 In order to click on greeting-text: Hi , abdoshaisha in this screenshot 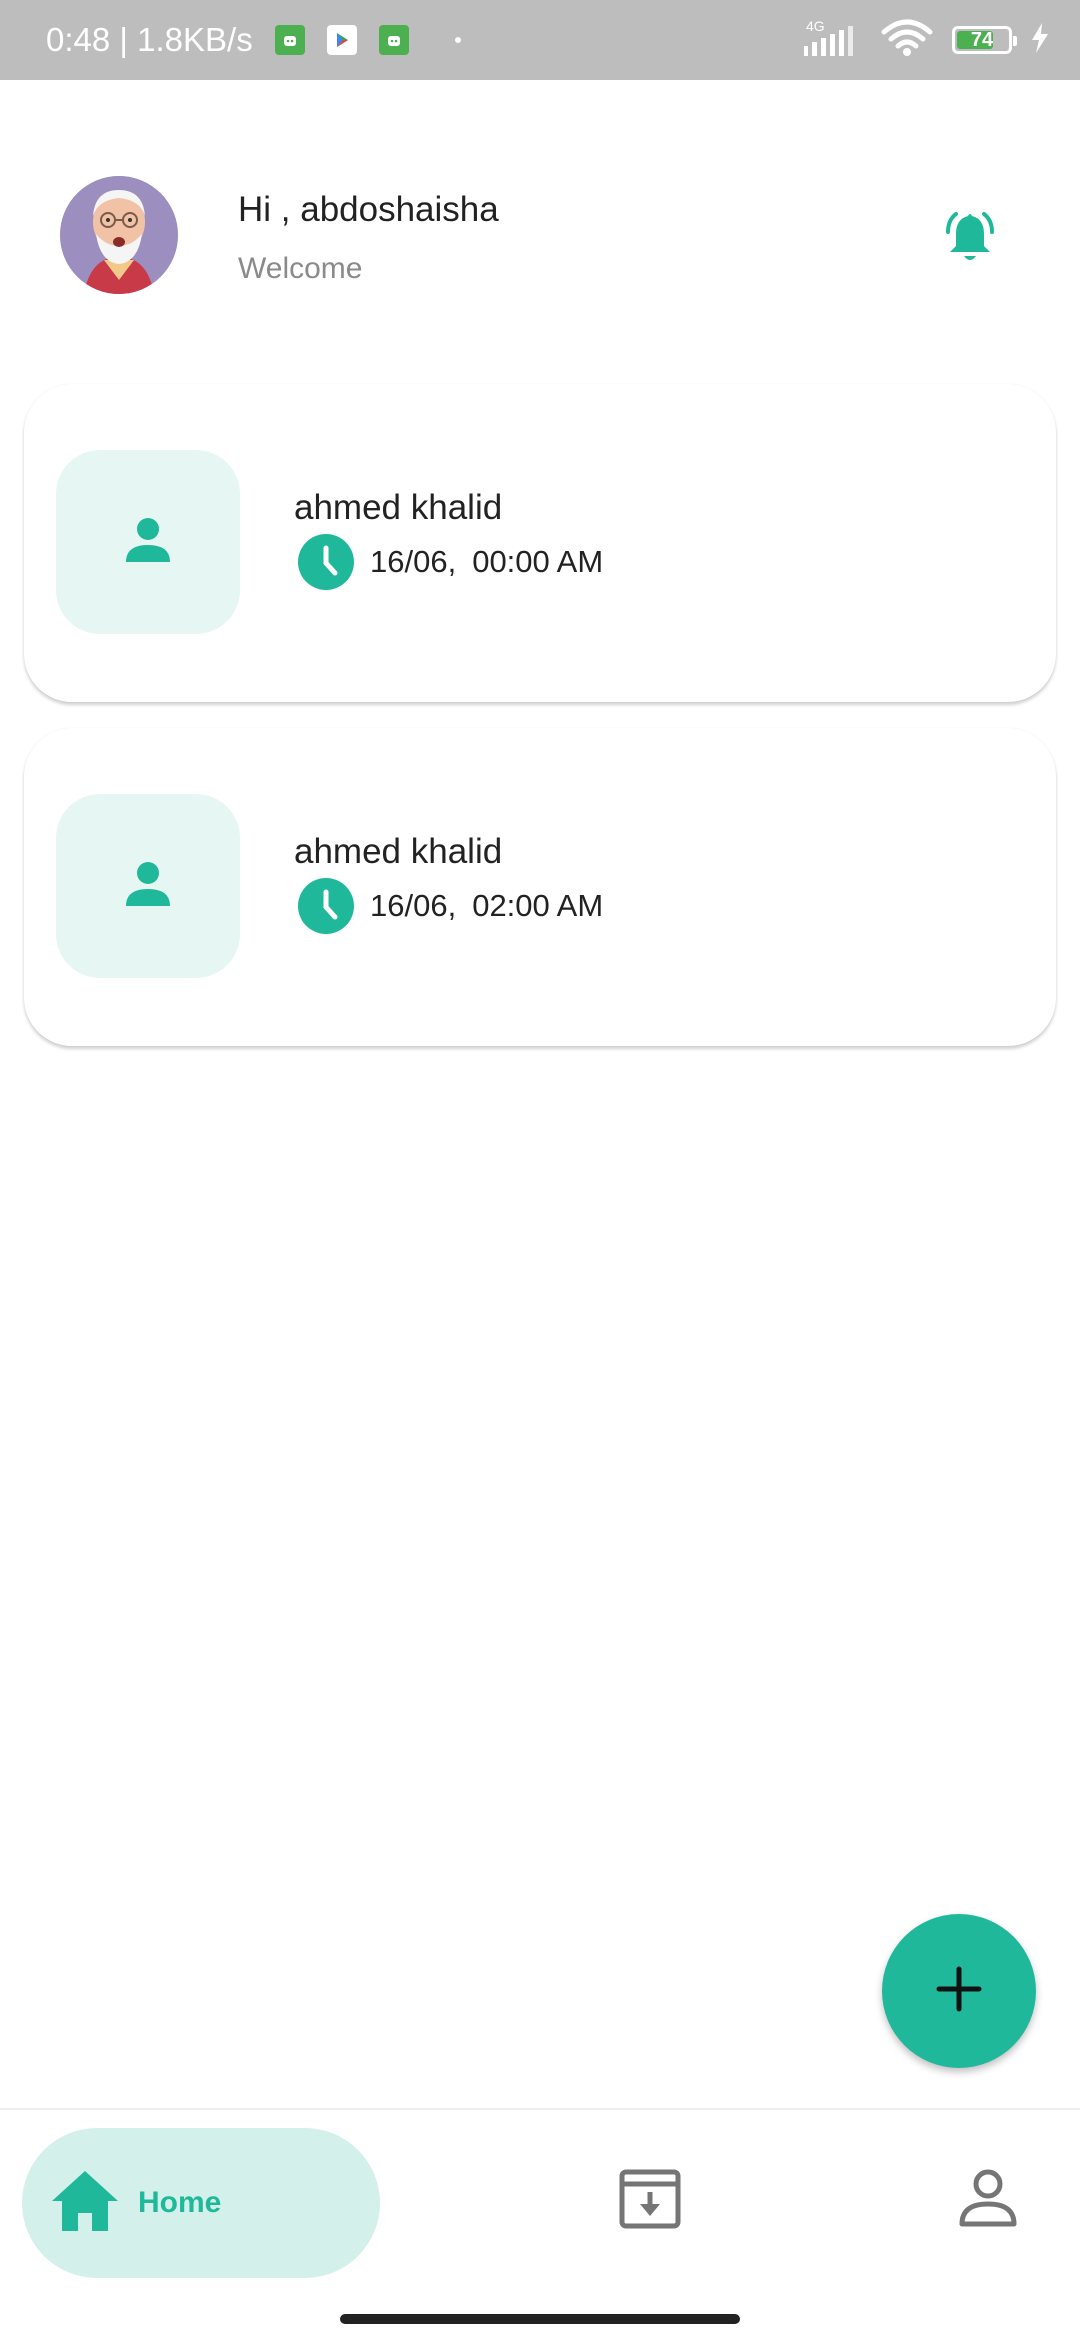, I will do `click(368, 209)`.